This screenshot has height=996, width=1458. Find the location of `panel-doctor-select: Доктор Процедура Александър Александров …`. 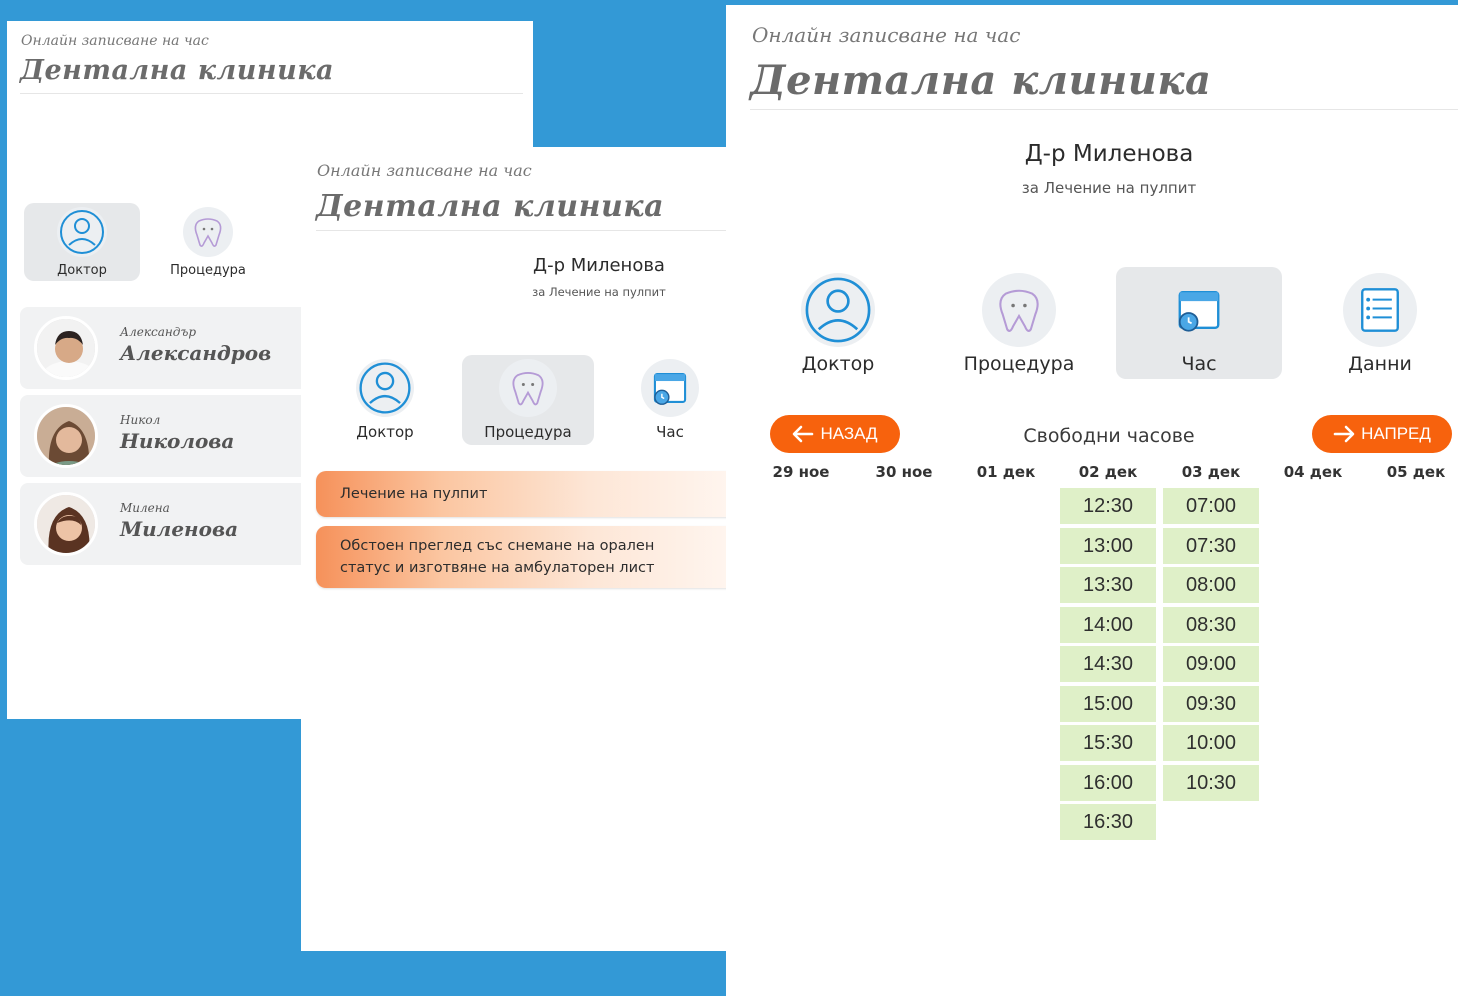

panel-doctor-select: Доктор Процедура Александър Александров … is located at coordinates (154, 433).